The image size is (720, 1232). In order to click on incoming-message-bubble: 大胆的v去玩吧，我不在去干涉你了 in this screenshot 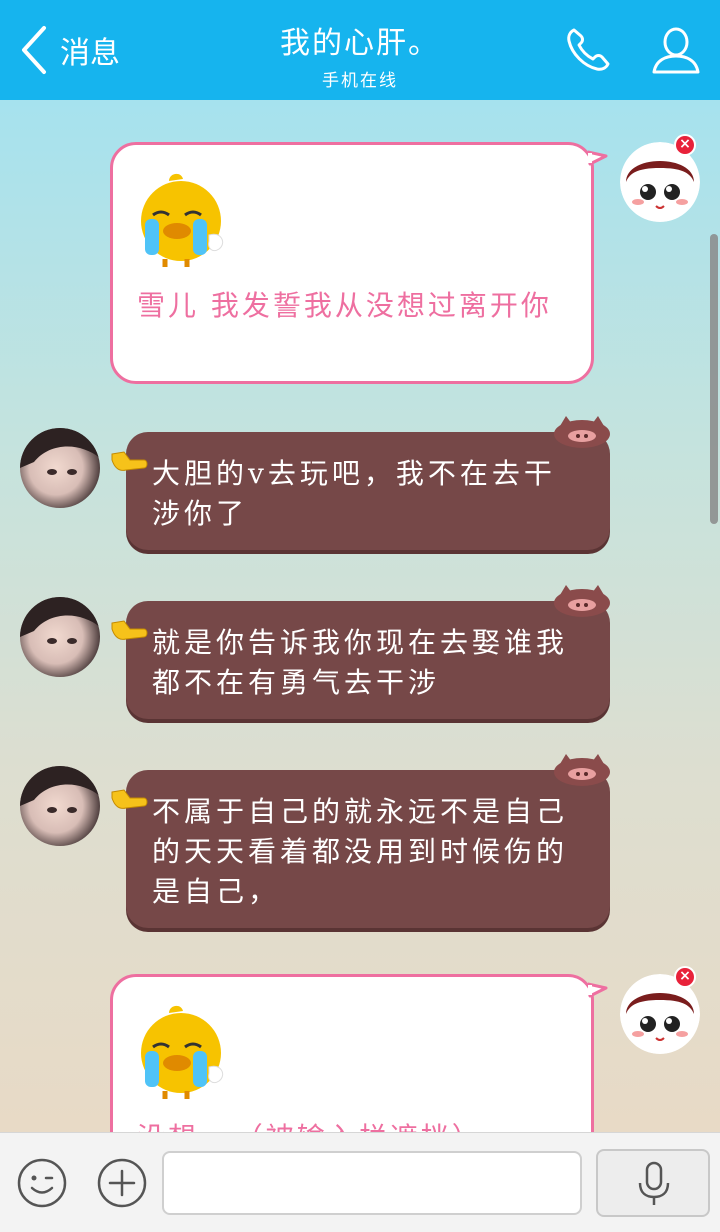, I will do `click(368, 491)`.